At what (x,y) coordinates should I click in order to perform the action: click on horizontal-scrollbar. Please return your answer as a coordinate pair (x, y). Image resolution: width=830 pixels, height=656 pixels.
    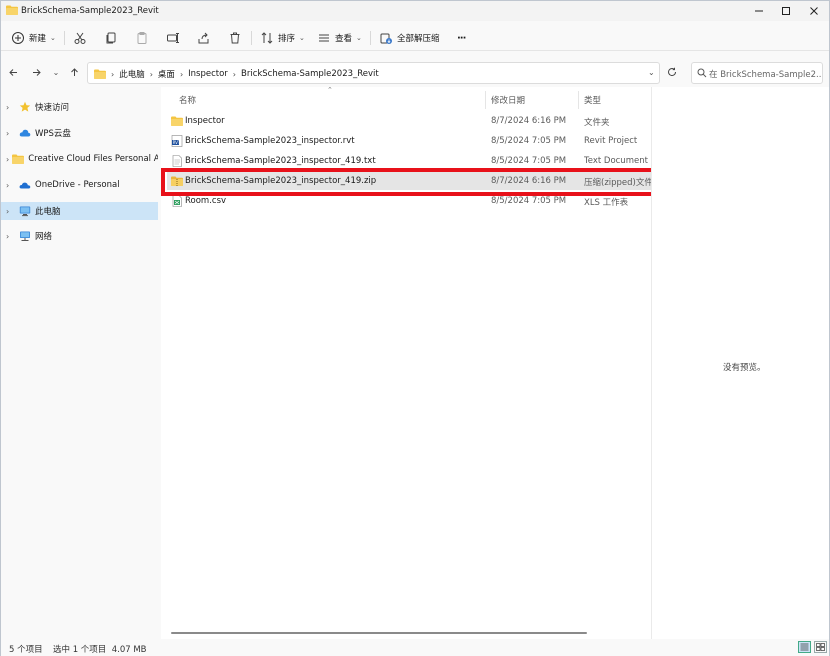
    Looking at the image, I should click on (379, 633).